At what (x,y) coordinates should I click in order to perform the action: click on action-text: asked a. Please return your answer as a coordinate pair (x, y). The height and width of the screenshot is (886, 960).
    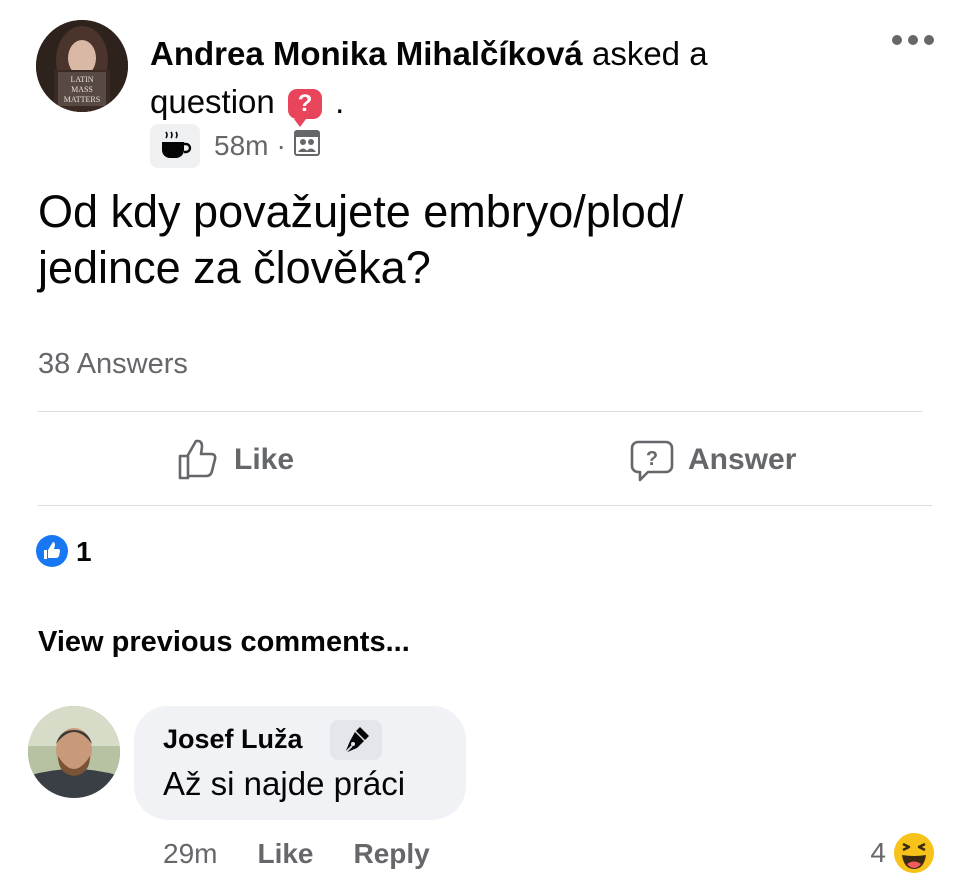
    Looking at the image, I should click on (649, 53).